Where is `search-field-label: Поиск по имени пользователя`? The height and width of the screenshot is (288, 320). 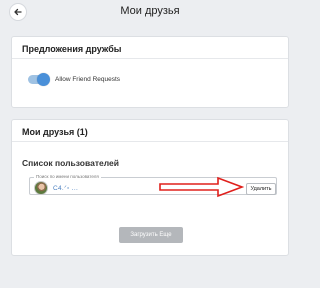
search-field-label: Поиск по имени пользователя is located at coordinates (67, 176).